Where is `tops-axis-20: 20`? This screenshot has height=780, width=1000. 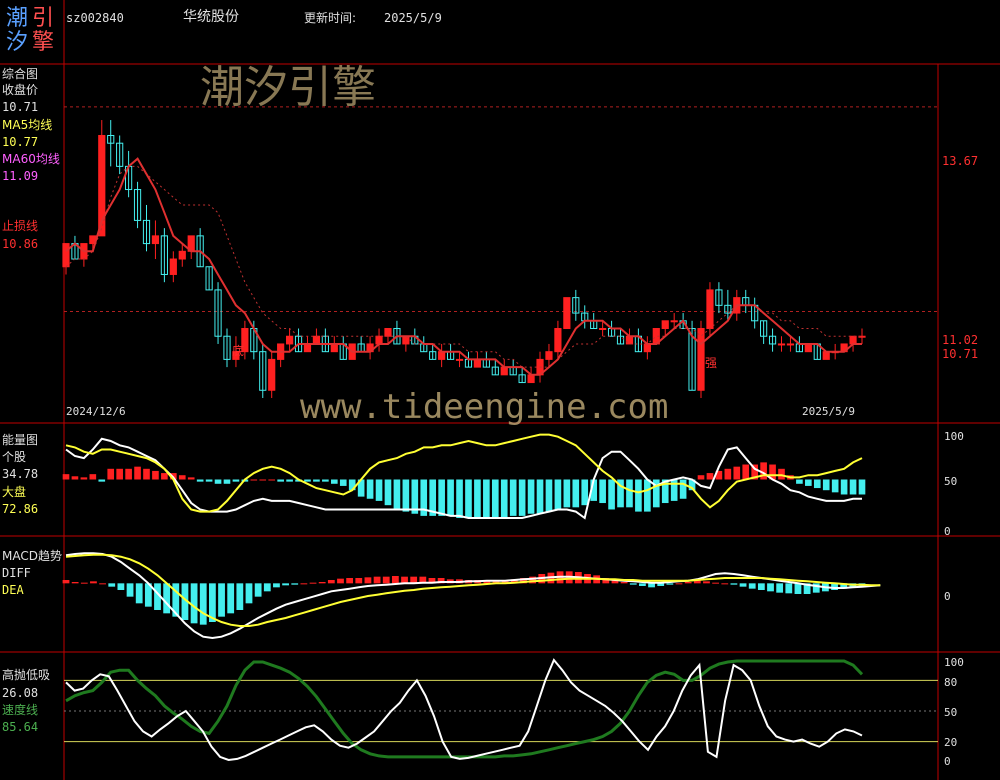 tops-axis-20: 20 is located at coordinates (951, 742).